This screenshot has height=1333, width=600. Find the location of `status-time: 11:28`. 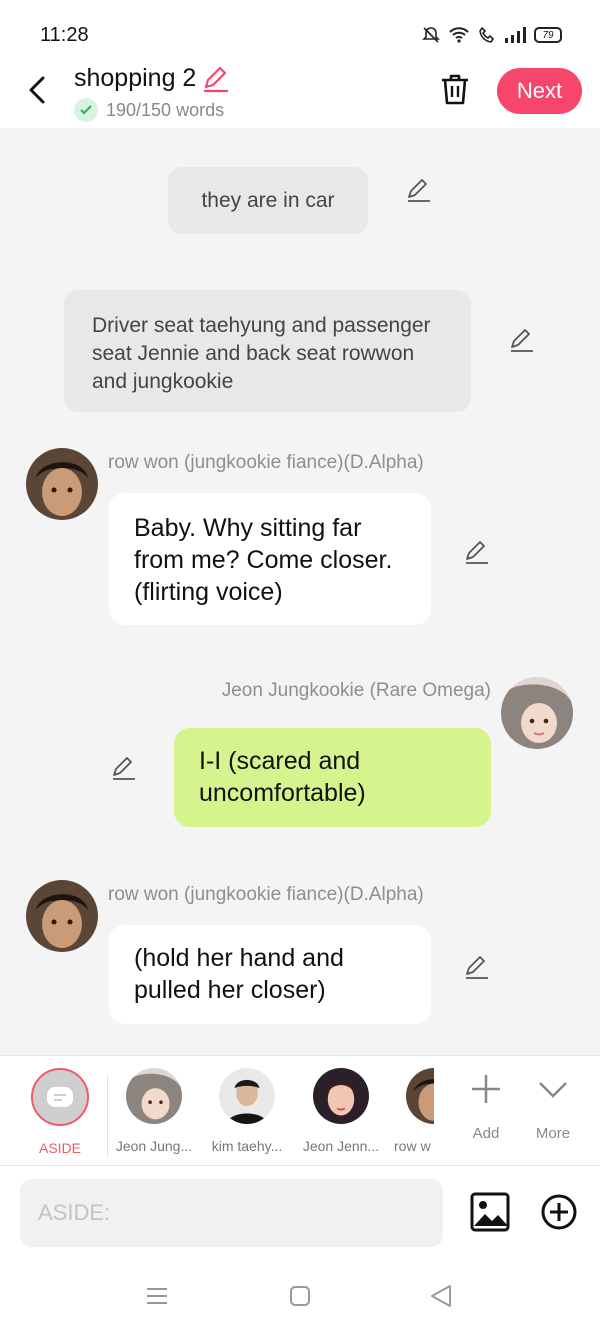

status-time: 11:28 is located at coordinates (64, 35).